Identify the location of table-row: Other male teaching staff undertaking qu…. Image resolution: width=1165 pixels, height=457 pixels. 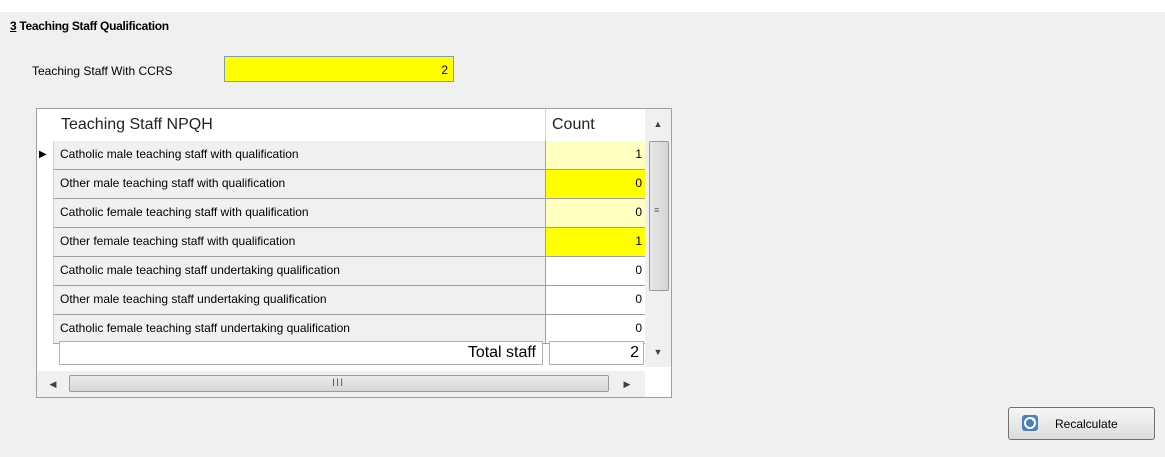
(341, 300).